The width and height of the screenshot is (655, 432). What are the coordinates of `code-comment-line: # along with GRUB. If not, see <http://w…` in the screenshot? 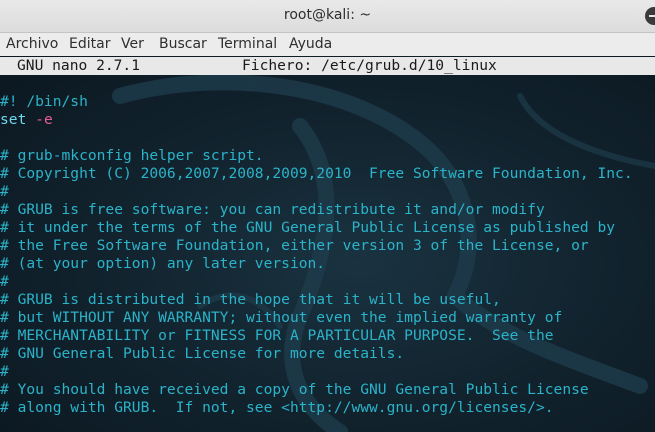 It's located at (277, 407).